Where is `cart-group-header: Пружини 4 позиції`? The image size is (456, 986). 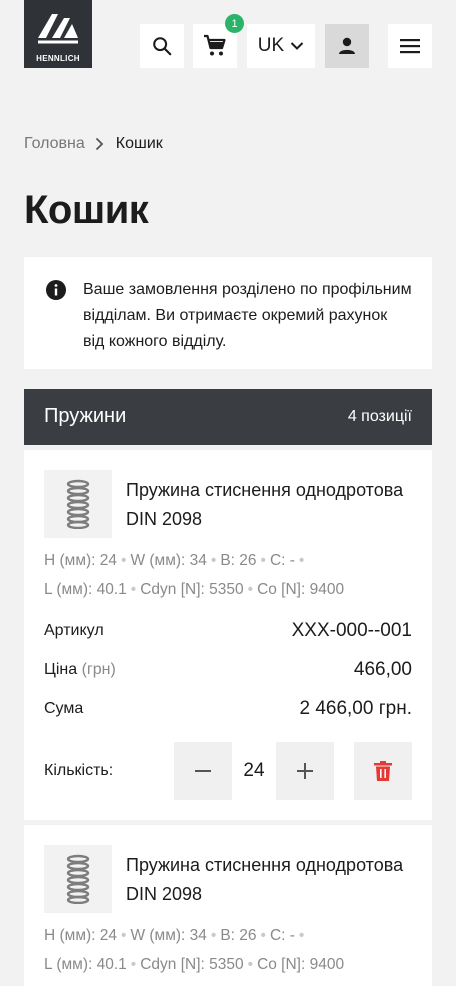
cart-group-header: Пружини 4 позиції is located at coordinates (228, 417).